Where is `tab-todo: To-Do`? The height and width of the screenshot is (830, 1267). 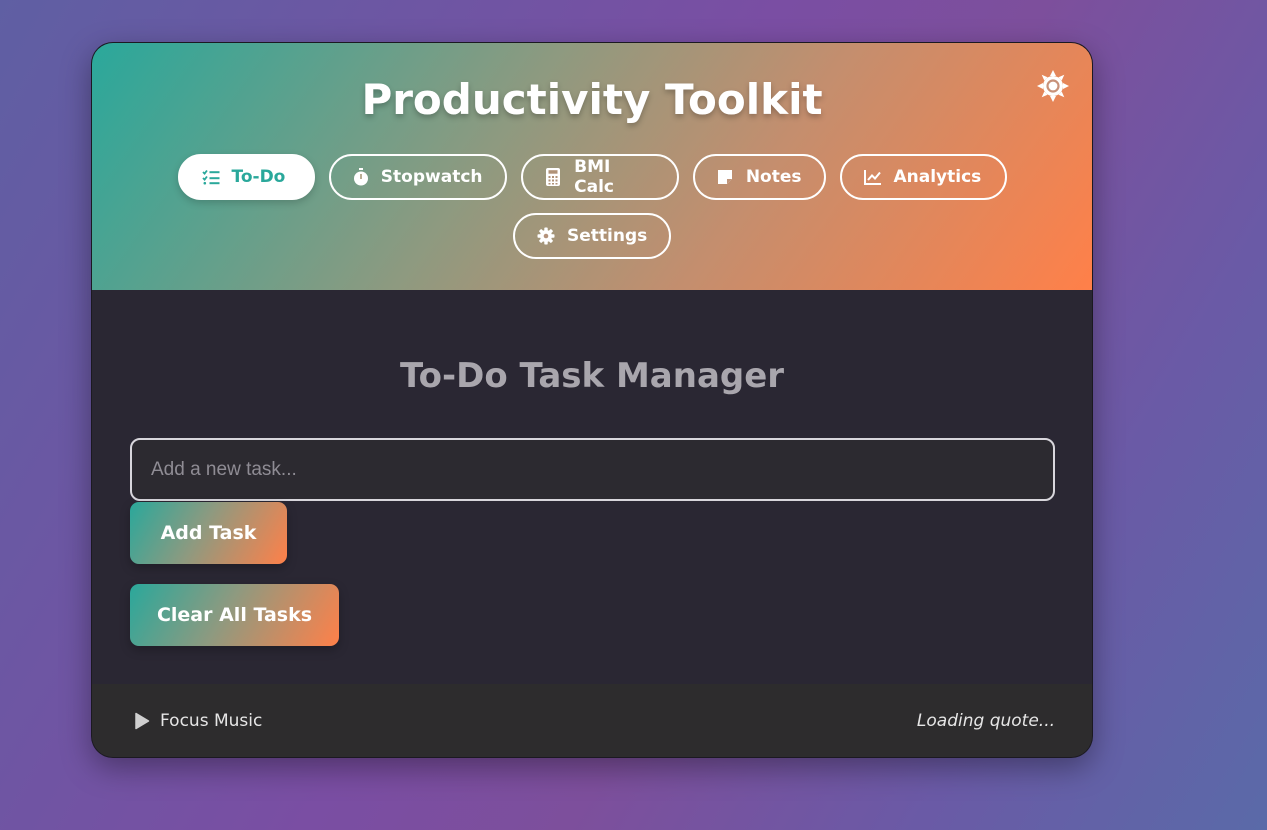 tab-todo: To-Do is located at coordinates (246, 177).